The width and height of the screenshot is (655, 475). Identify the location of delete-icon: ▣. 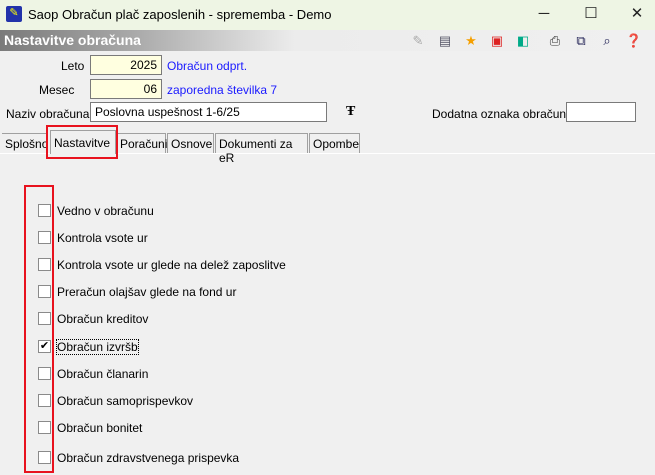
(497, 40).